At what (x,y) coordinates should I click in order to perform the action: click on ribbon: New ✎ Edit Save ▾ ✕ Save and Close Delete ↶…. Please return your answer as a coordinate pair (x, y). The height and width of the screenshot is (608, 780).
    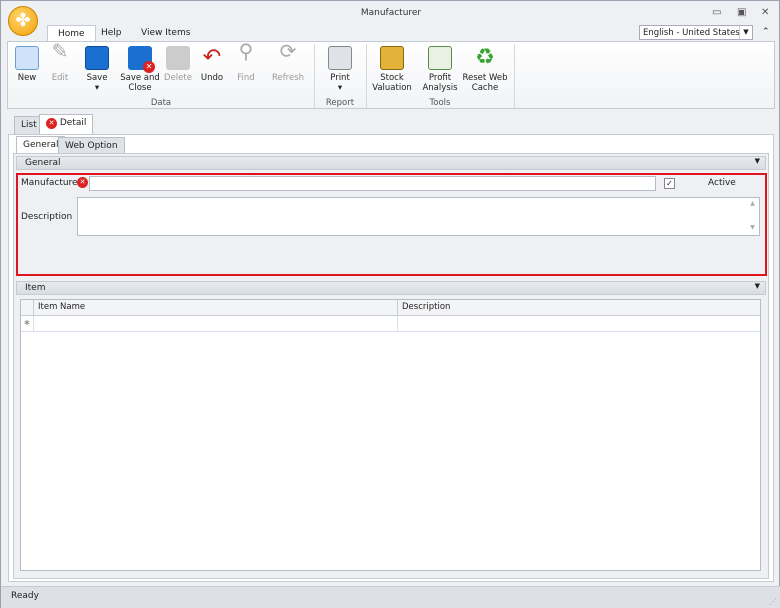
    Looking at the image, I should click on (391, 75).